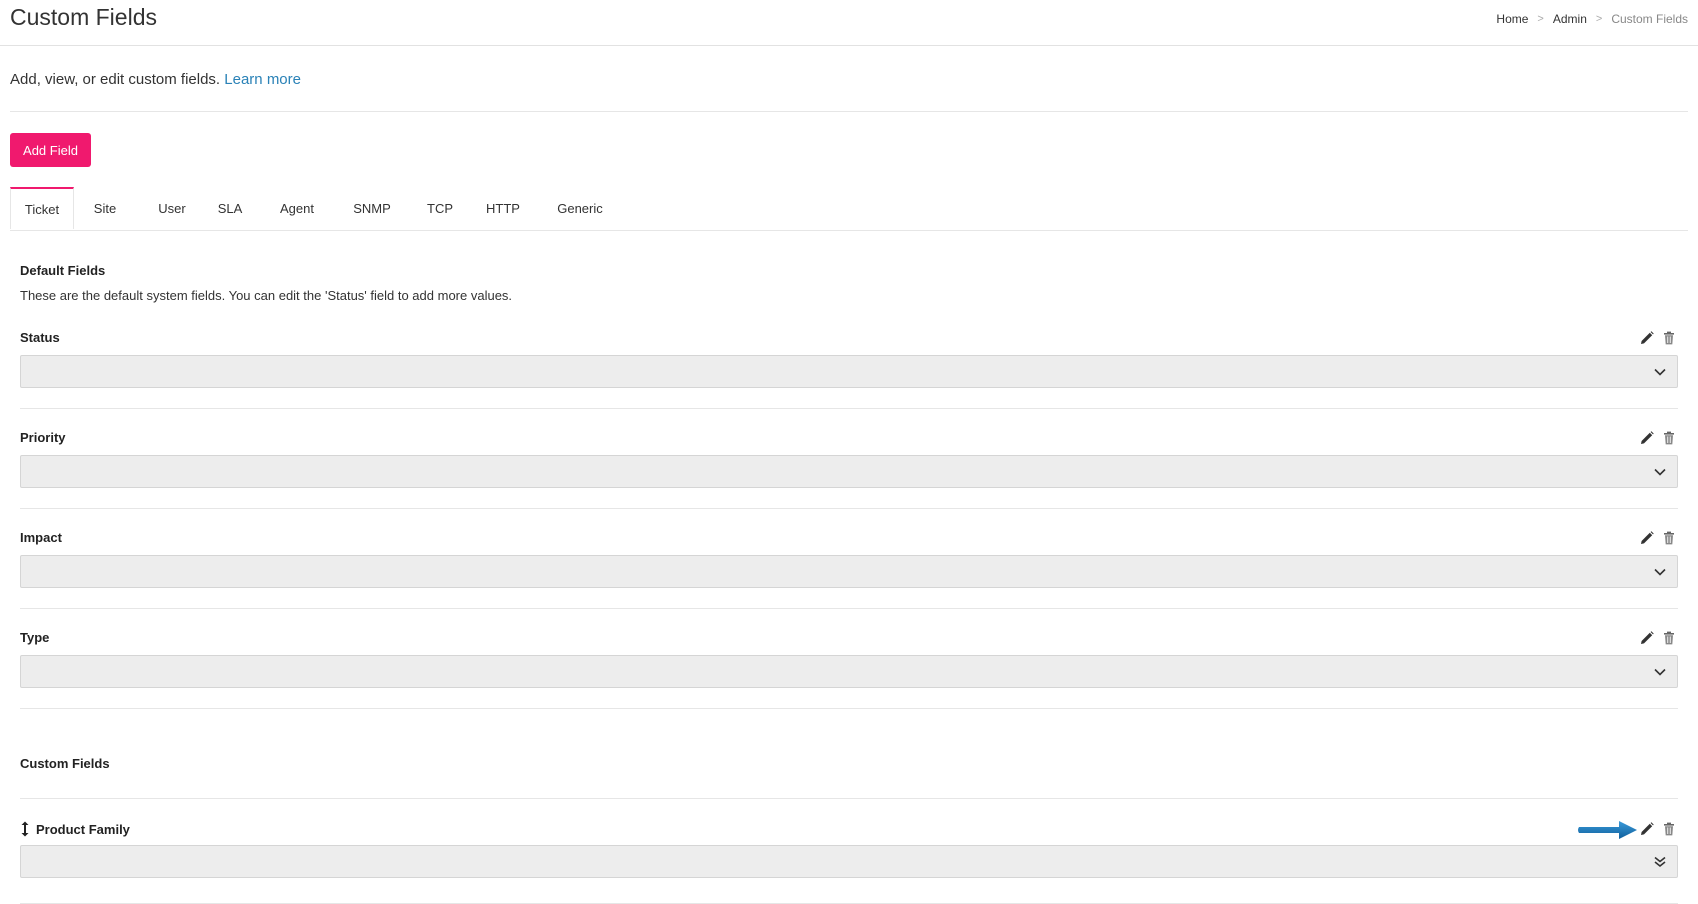  Describe the element at coordinates (1512, 19) in the screenshot. I see `breadcrumb-home: Home` at that location.